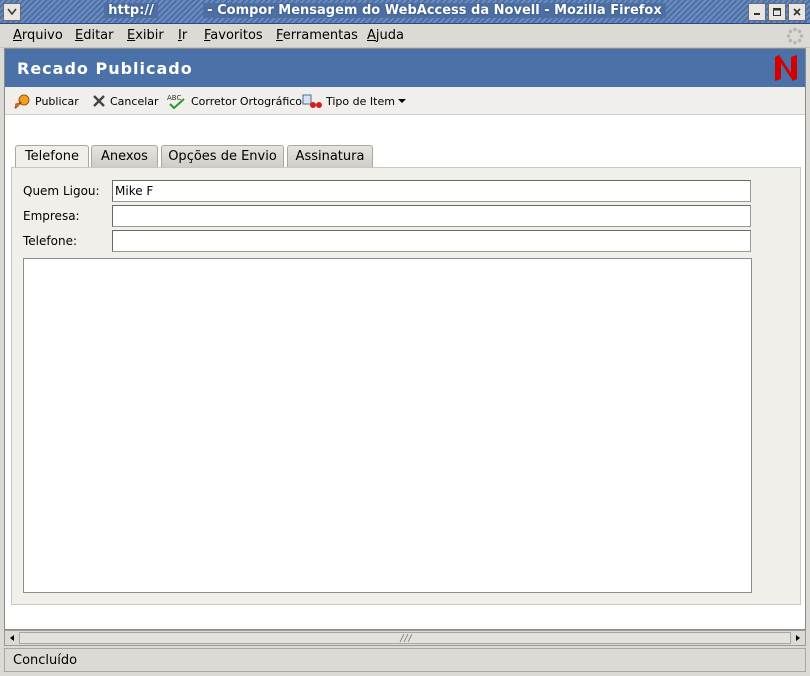 The height and width of the screenshot is (676, 810). I want to click on tab-label: Assinatura, so click(330, 156).